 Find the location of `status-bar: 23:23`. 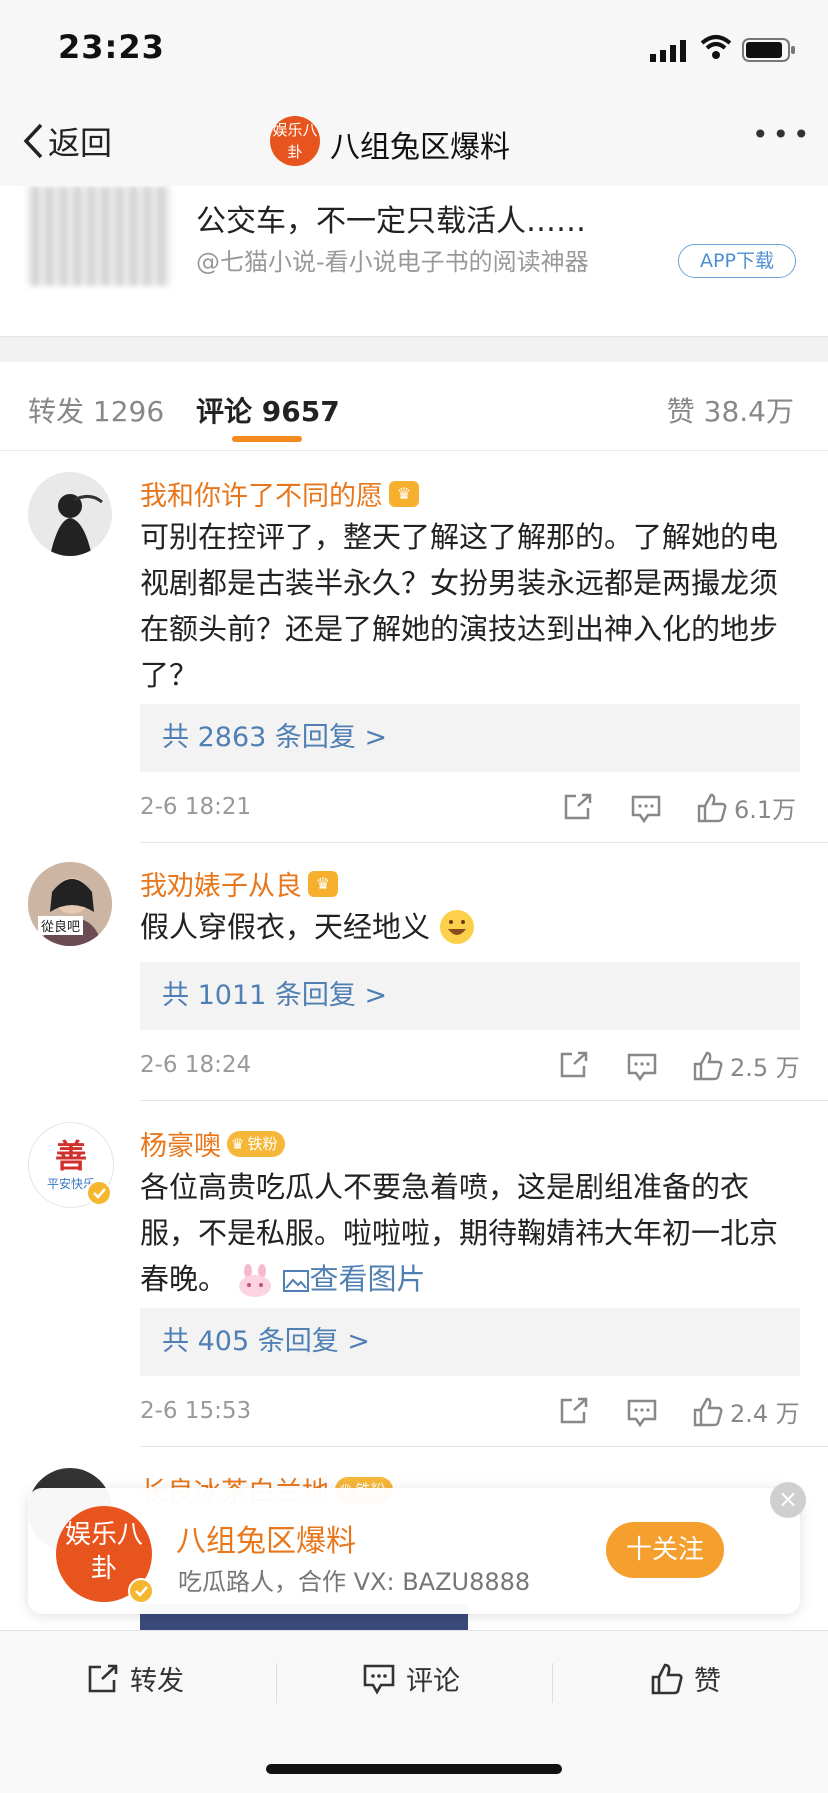

status-bar: 23:23 is located at coordinates (414, 50).